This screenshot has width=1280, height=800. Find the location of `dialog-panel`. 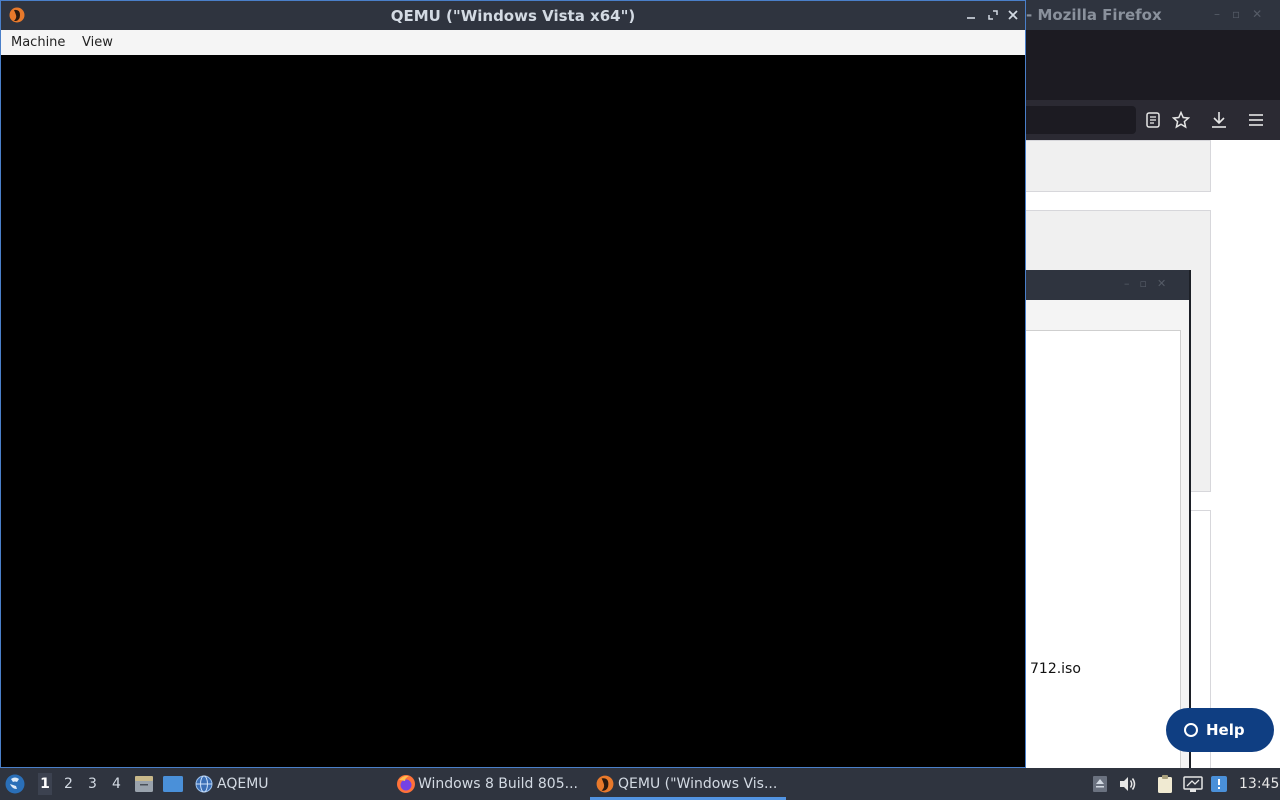

dialog-panel is located at coordinates (1103, 549).